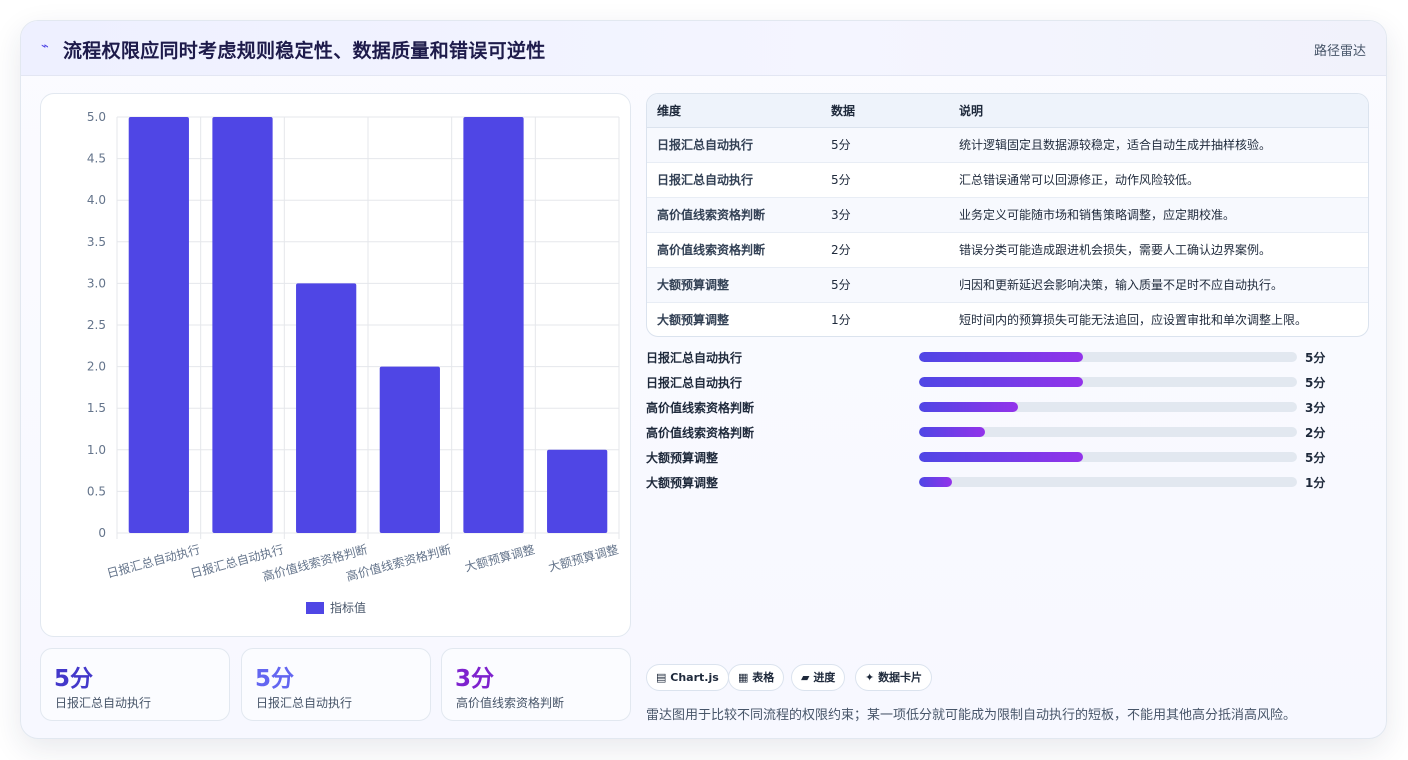 Image resolution: width=1408 pixels, height=760 pixels. Describe the element at coordinates (734, 111) in the screenshot. I see `table-header-dimension: 维度` at that location.